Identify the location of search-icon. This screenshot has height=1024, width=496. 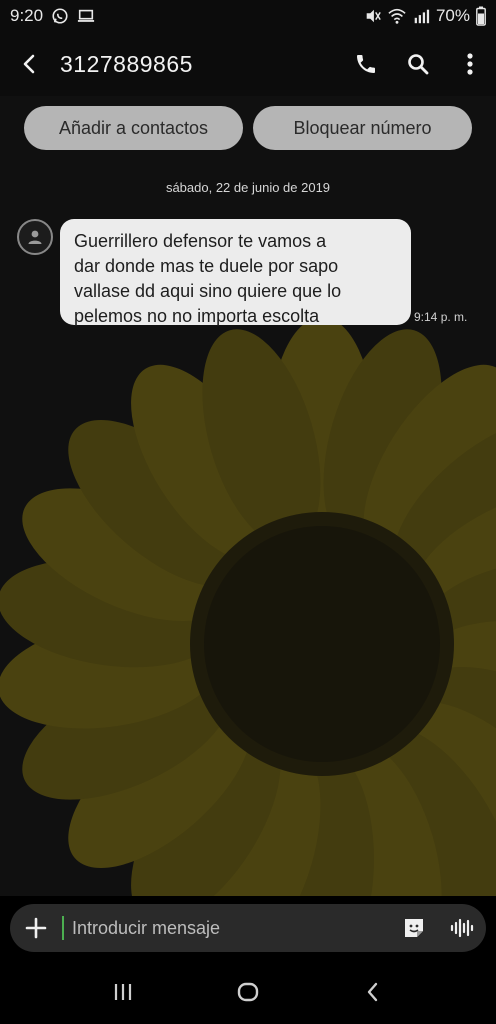
(418, 64).